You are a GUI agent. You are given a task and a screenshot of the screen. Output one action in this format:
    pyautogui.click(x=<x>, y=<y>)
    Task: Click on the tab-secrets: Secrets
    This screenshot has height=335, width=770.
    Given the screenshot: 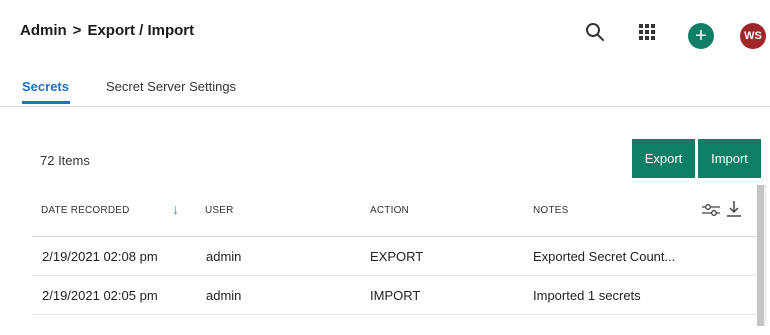 What is the action you would take?
    pyautogui.click(x=45, y=86)
    